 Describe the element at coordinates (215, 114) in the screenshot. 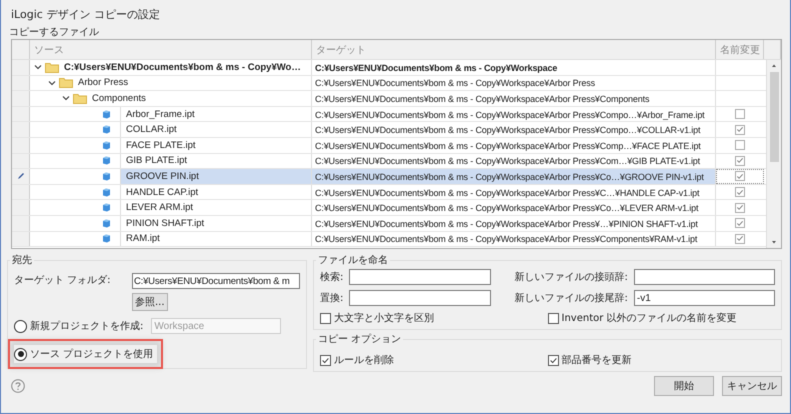

I see `source-name: Arbor_Frame.ipt` at that location.